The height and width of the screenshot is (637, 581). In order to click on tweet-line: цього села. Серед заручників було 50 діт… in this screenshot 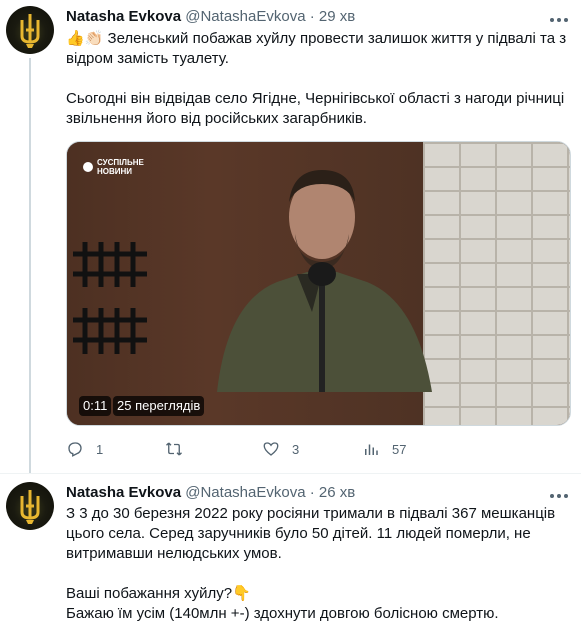, I will do `click(298, 533)`.